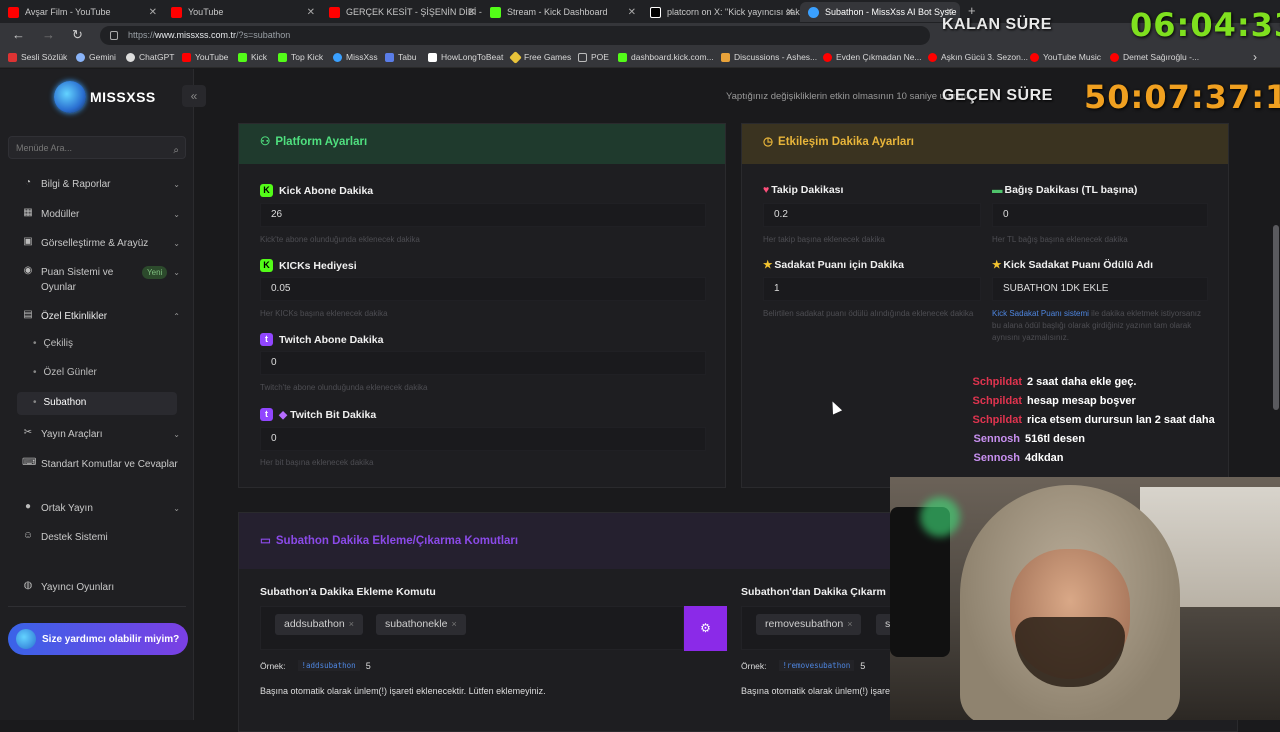 This screenshot has height=732, width=1280. What do you see at coordinates (997, 24) in the screenshot?
I see `remaining-time-label: KALAN SÜRE` at bounding box center [997, 24].